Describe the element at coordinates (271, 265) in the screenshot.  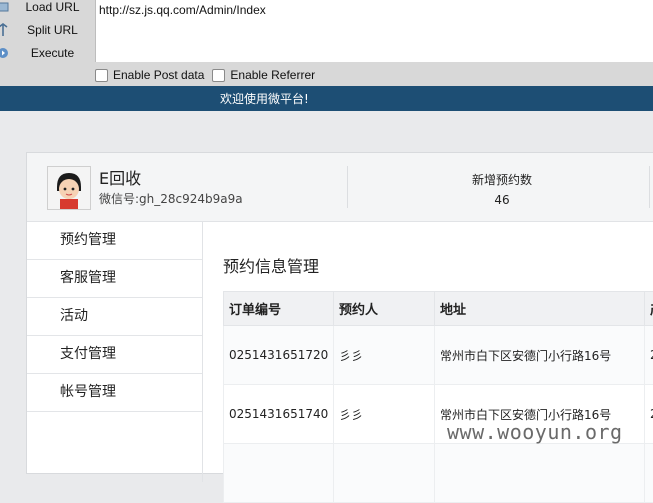
I see `page-title: 预约信息管理` at that location.